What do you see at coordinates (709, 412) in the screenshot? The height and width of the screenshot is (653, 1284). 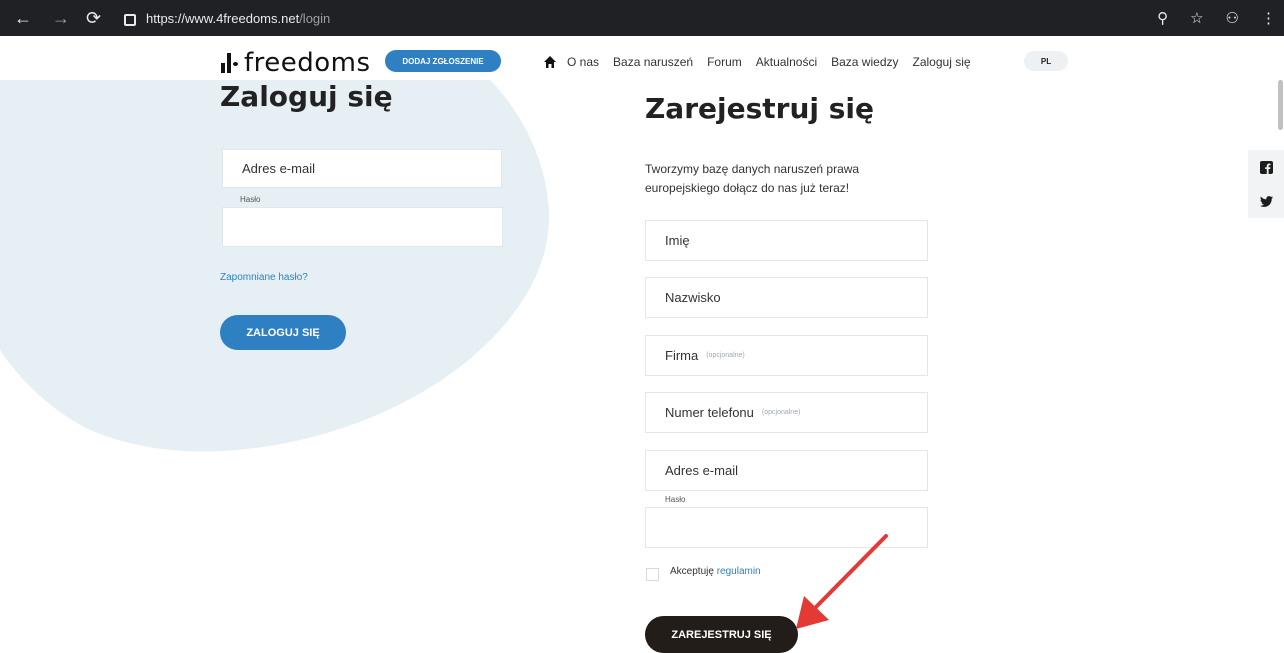 I see `phone-label: Numer telefonu` at bounding box center [709, 412].